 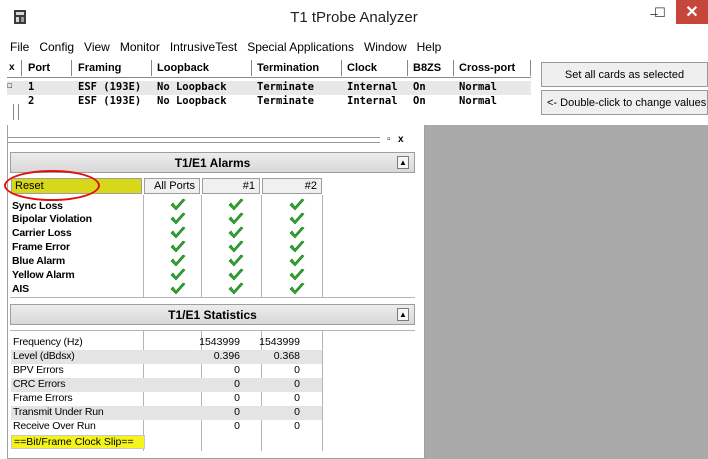 What do you see at coordinates (660, 13) in the screenshot?
I see `maximize-button: ☐` at bounding box center [660, 13].